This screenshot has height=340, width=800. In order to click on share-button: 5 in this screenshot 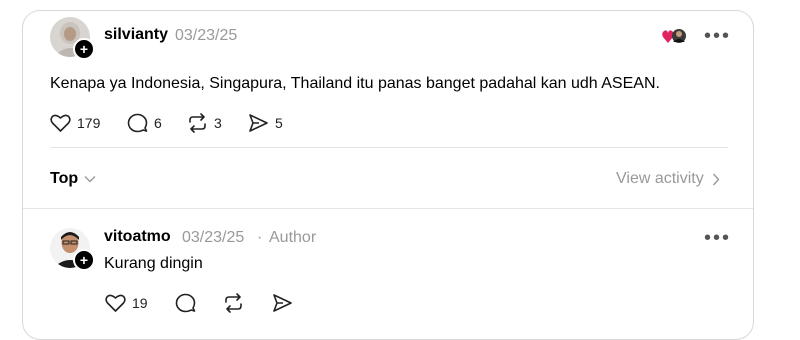, I will do `click(265, 123)`.